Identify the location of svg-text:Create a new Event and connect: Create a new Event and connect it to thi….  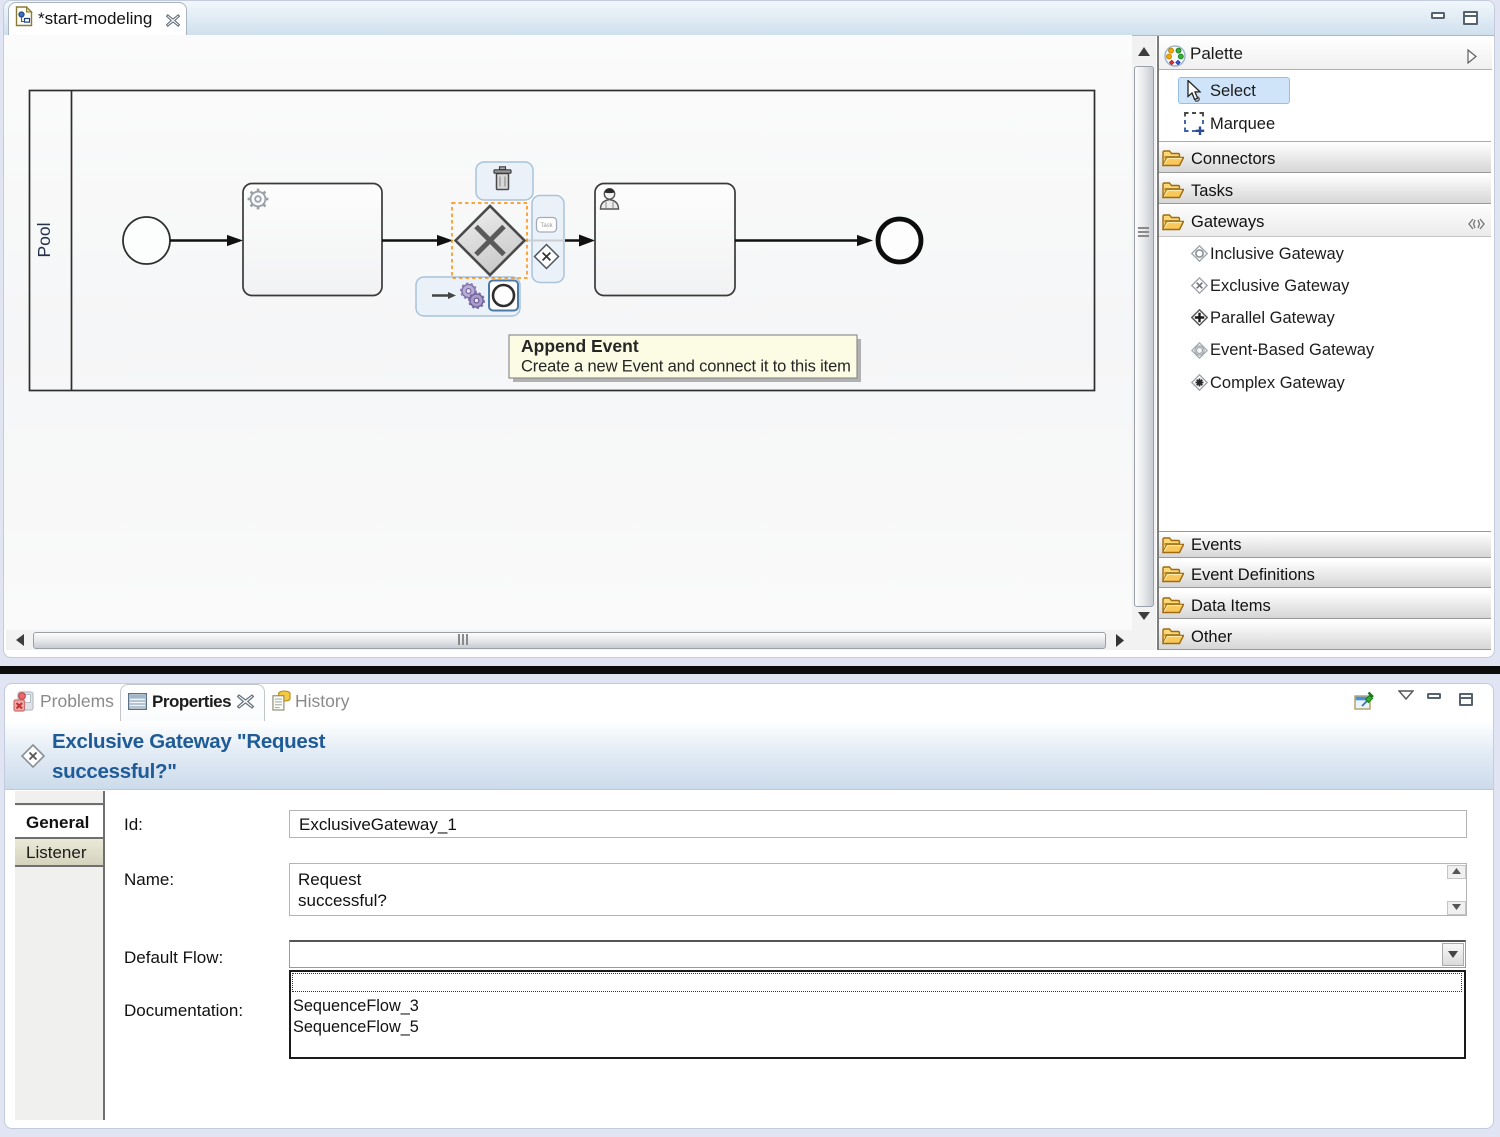
(686, 367).